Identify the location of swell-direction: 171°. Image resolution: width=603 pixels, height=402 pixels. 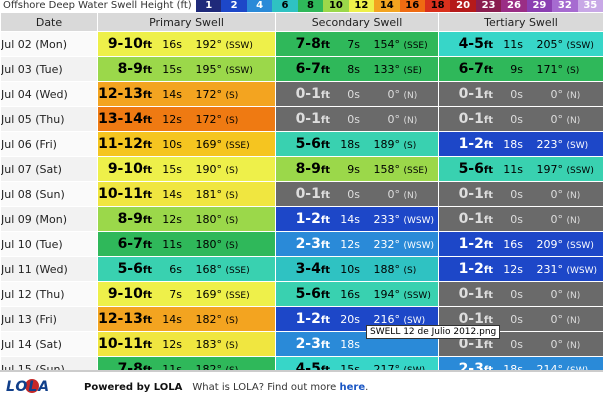
(543, 69).